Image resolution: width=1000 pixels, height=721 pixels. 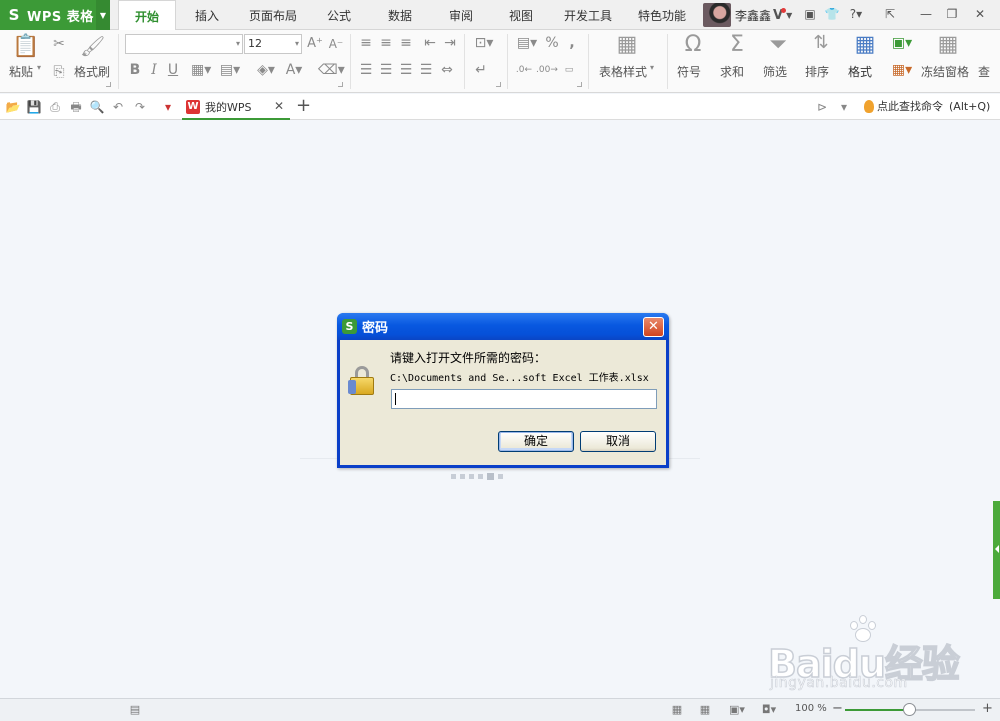 What do you see at coordinates (39, 67) in the screenshot?
I see `paste-dropdown-icon: ▾` at bounding box center [39, 67].